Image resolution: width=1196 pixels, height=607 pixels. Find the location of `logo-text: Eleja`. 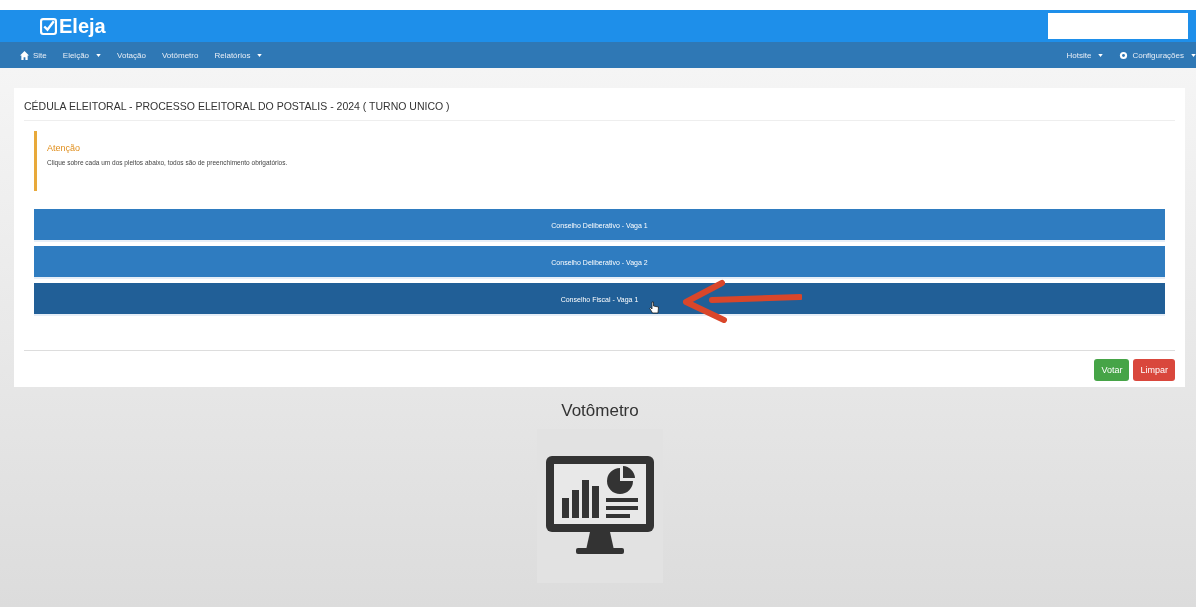

logo-text: Eleja is located at coordinates (82, 26).